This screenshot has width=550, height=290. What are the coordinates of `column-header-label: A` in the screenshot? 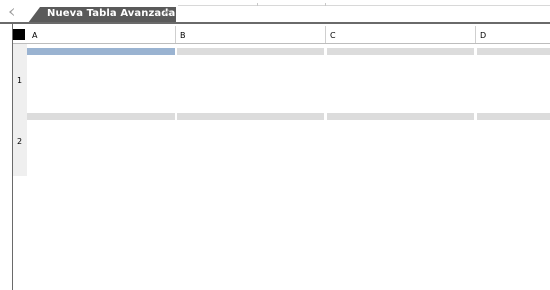 It's located at (35, 35).